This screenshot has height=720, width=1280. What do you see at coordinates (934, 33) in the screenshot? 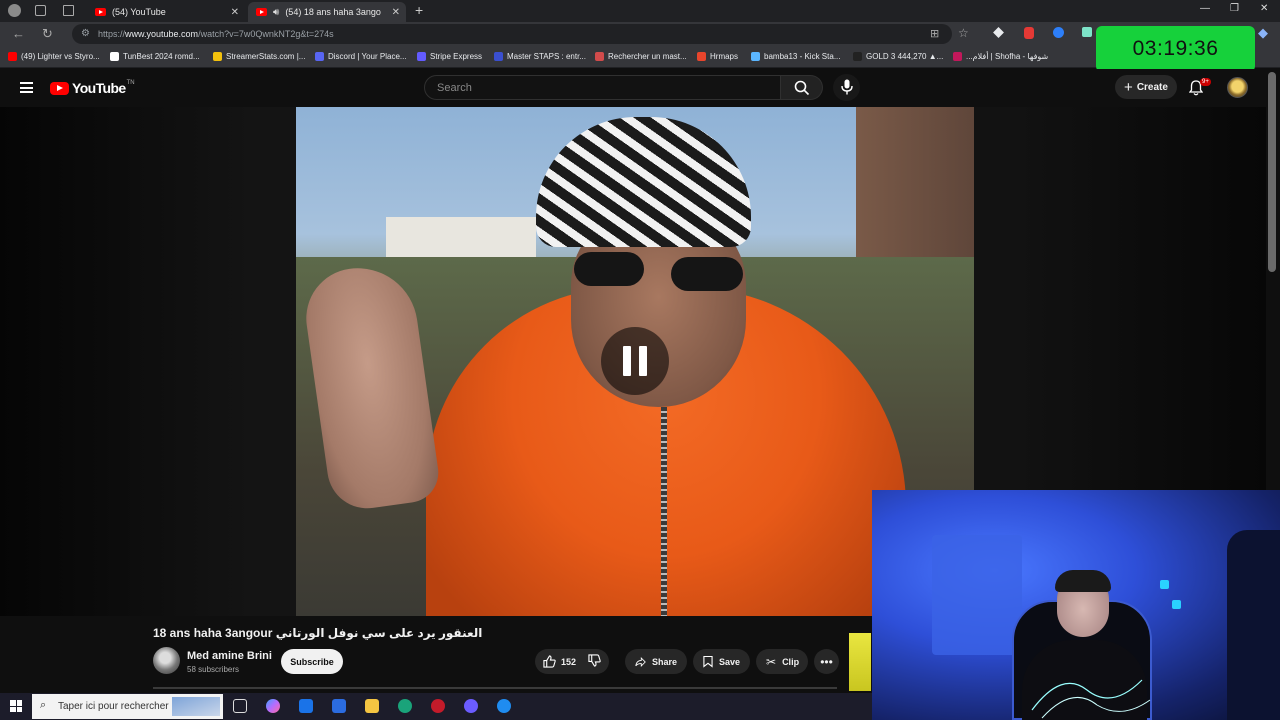
I see `install-app-icon: ⊞` at bounding box center [934, 33].